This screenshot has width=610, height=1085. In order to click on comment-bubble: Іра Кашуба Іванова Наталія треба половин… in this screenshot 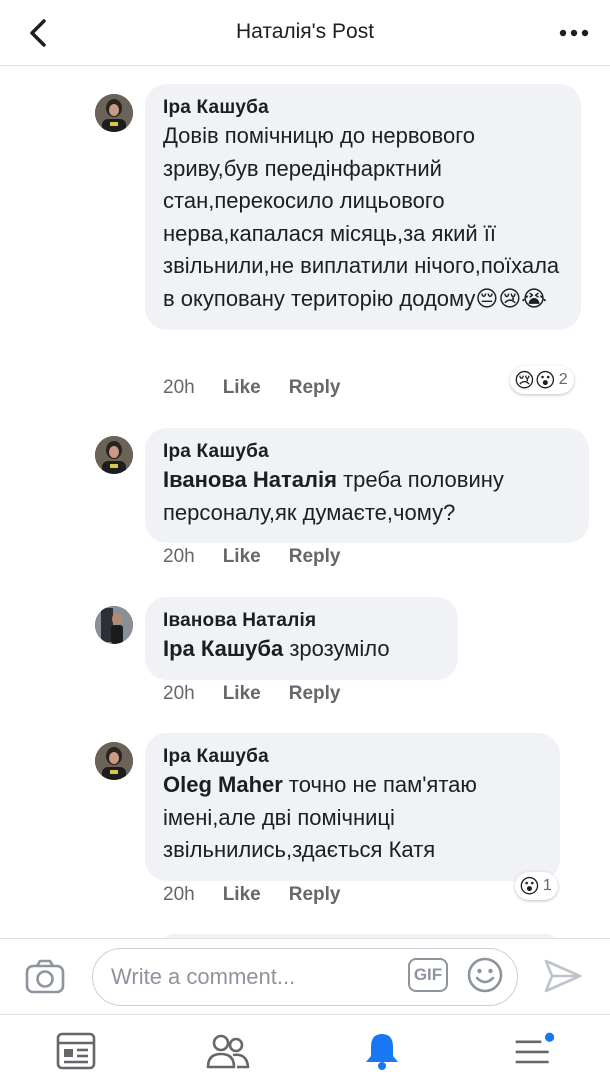, I will do `click(367, 485)`.